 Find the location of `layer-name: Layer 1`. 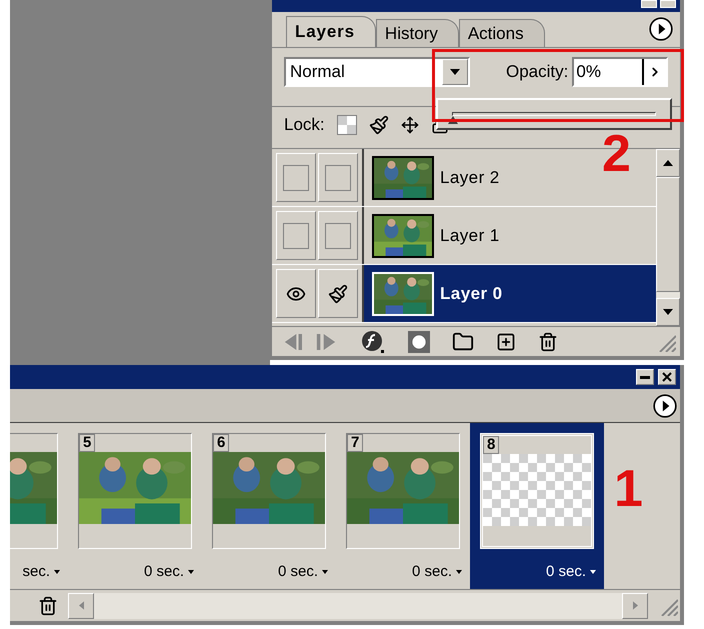

layer-name: Layer 1 is located at coordinates (470, 235).